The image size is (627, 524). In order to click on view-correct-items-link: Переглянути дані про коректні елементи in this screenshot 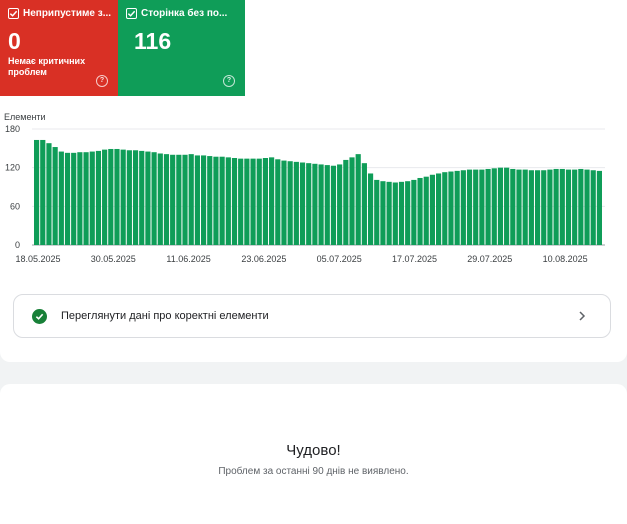, I will do `click(312, 316)`.